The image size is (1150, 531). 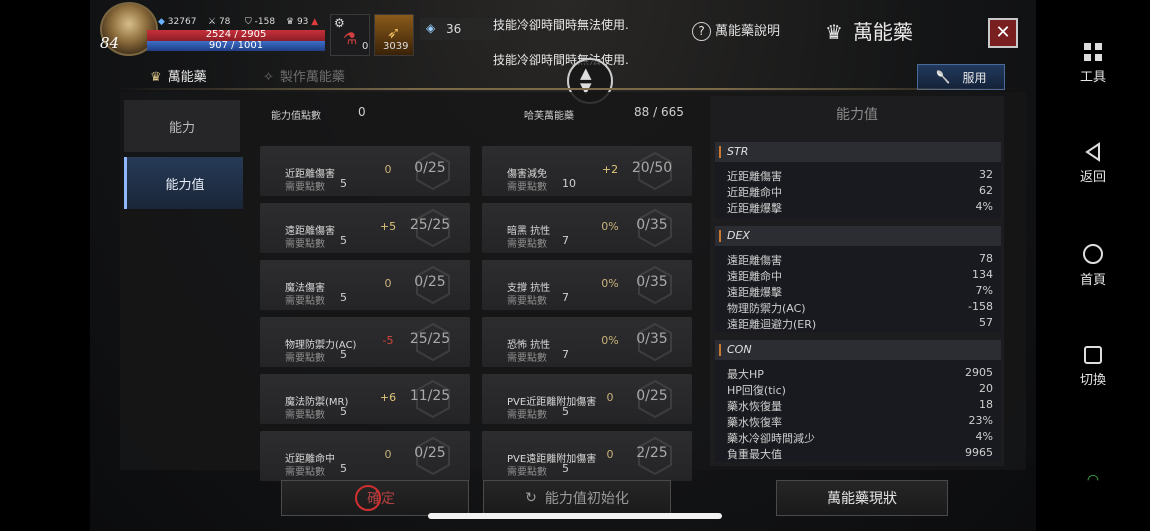 What do you see at coordinates (365, 342) in the screenshot?
I see `stat-card: 物理防禦力(AC) 需要點數 5 -5 25/25` at bounding box center [365, 342].